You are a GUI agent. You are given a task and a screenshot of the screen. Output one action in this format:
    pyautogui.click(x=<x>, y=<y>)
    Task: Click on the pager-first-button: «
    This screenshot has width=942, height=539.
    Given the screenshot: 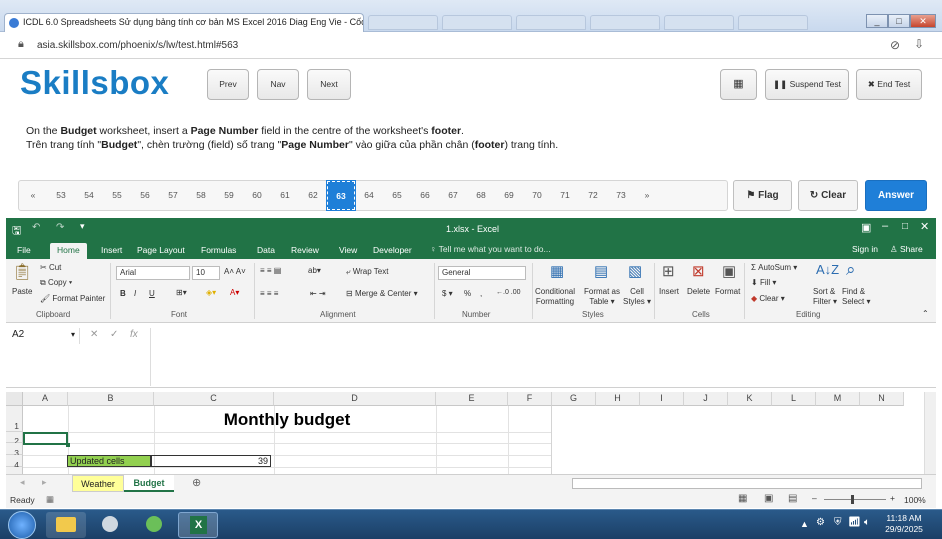 What is the action you would take?
    pyautogui.click(x=33, y=195)
    